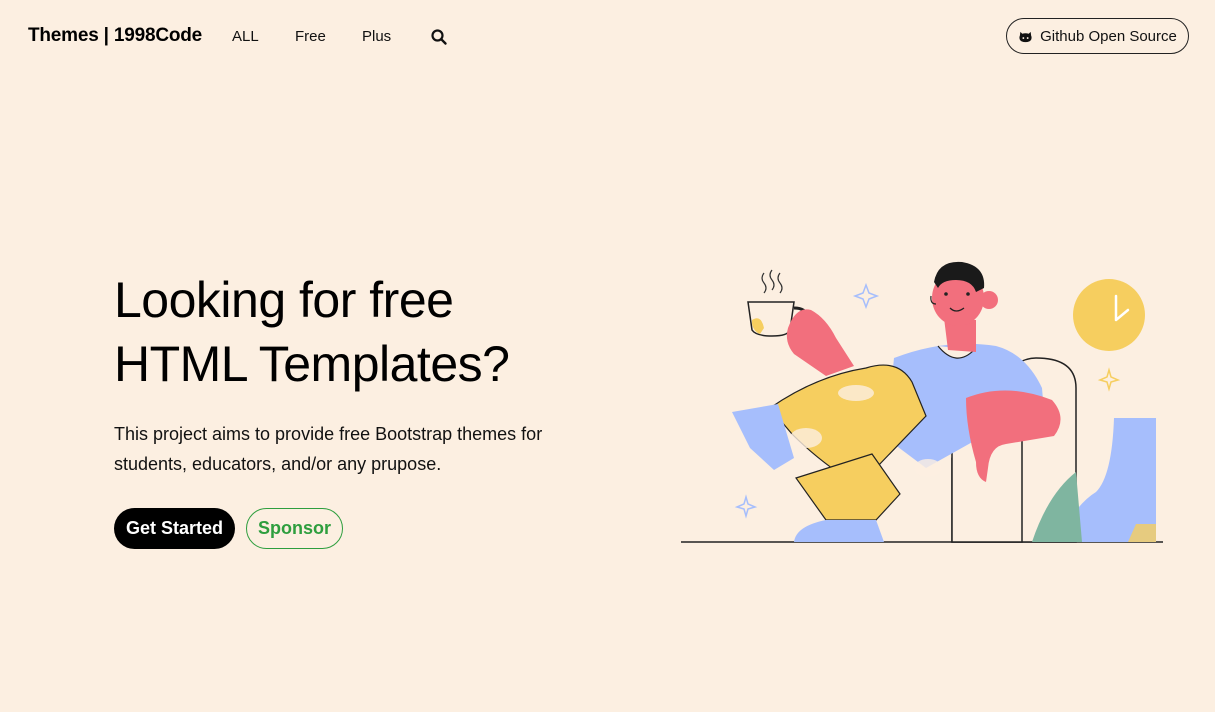 Image resolution: width=1215 pixels, height=712 pixels. Describe the element at coordinates (278, 464) in the screenshot. I see `hero-description-line-2: students, educators, and/or any prupose.` at that location.